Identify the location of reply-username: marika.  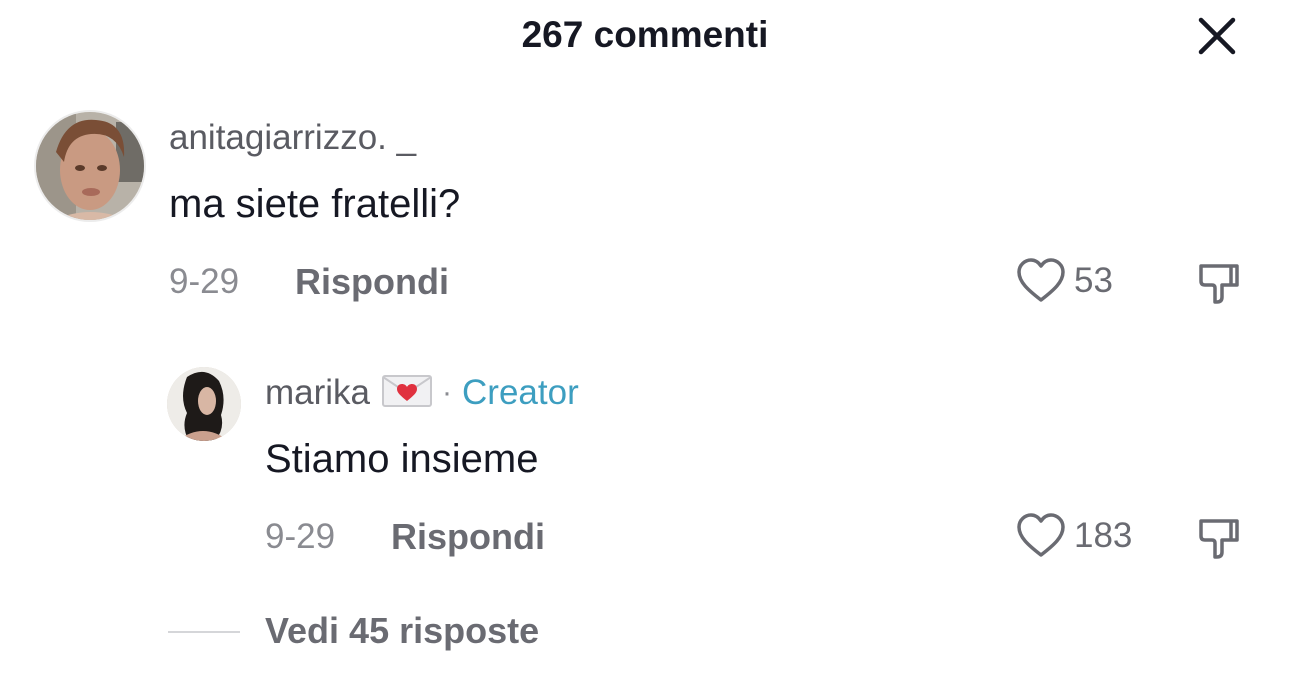
(317, 393).